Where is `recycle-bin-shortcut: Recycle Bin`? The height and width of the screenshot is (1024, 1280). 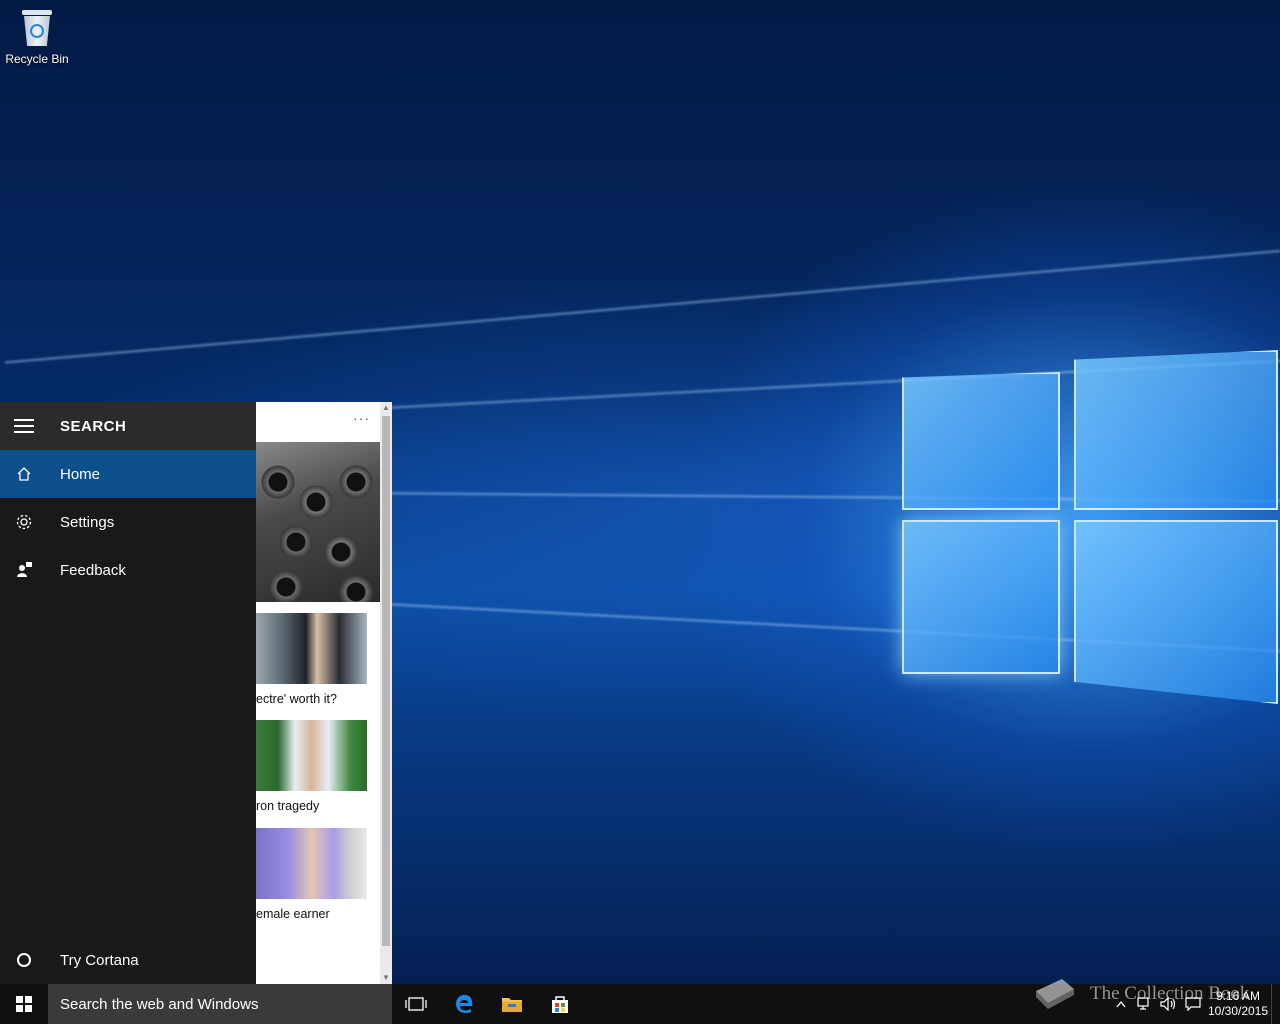 recycle-bin-shortcut: Recycle Bin is located at coordinates (37, 37).